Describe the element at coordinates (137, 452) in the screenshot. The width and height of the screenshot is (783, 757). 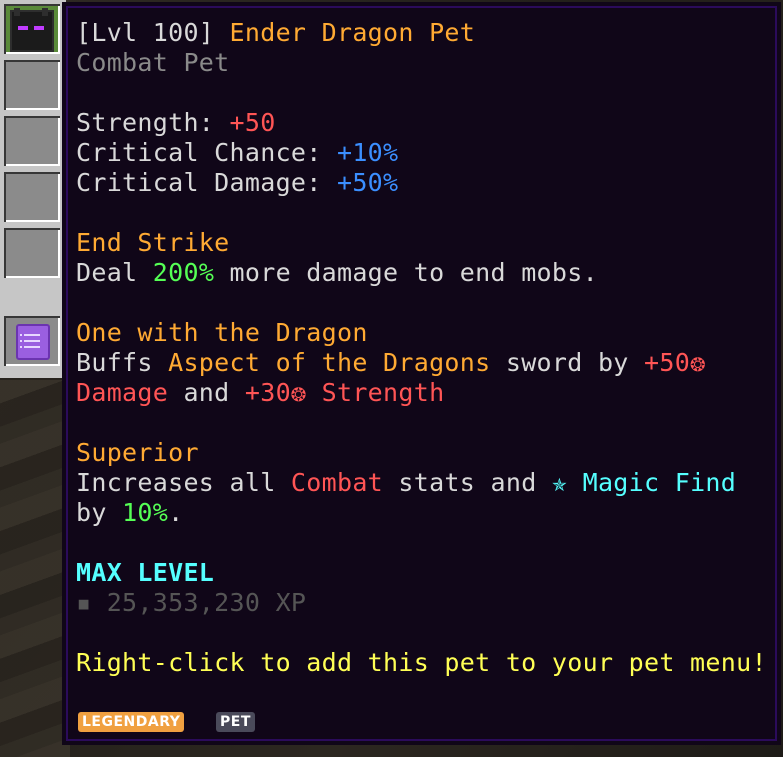
I see `ability-superior-title: Superior` at that location.